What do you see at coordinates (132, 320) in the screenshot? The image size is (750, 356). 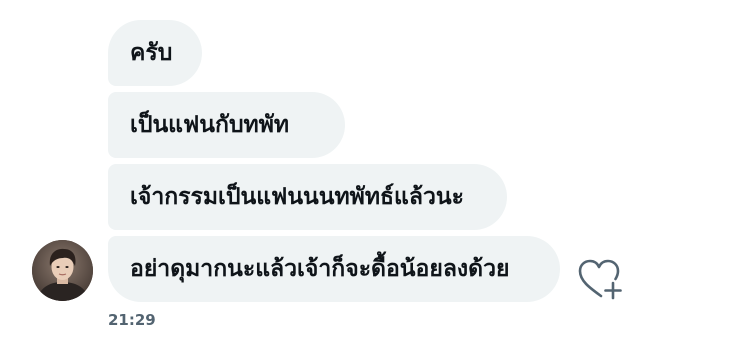 I see `message-timestamp: 21:29` at bounding box center [132, 320].